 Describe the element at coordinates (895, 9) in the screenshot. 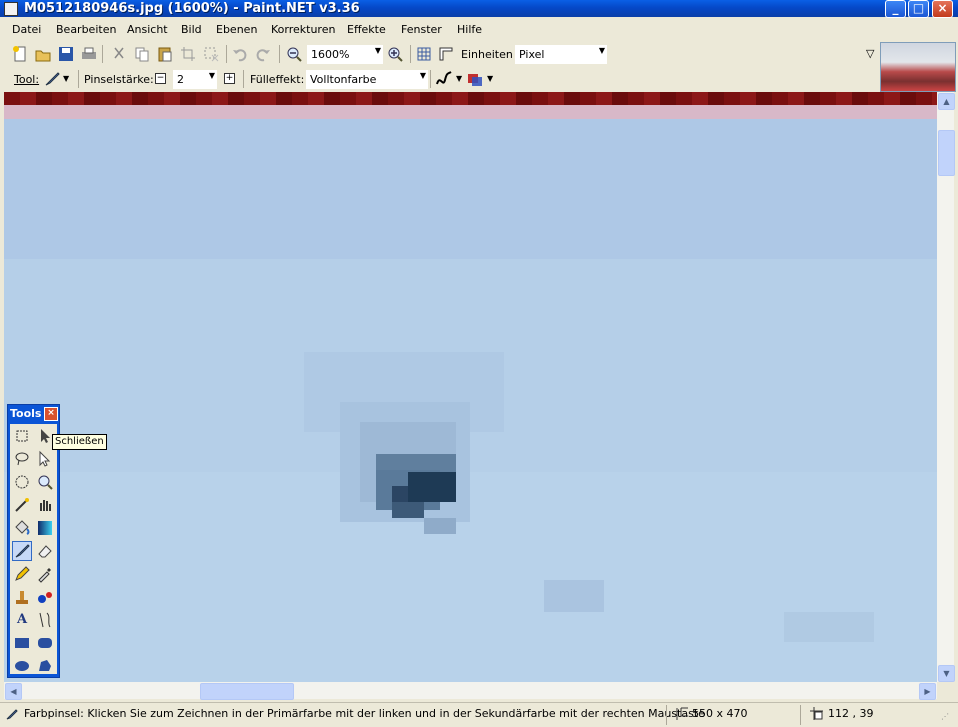

I see `minimize-button: _` at that location.